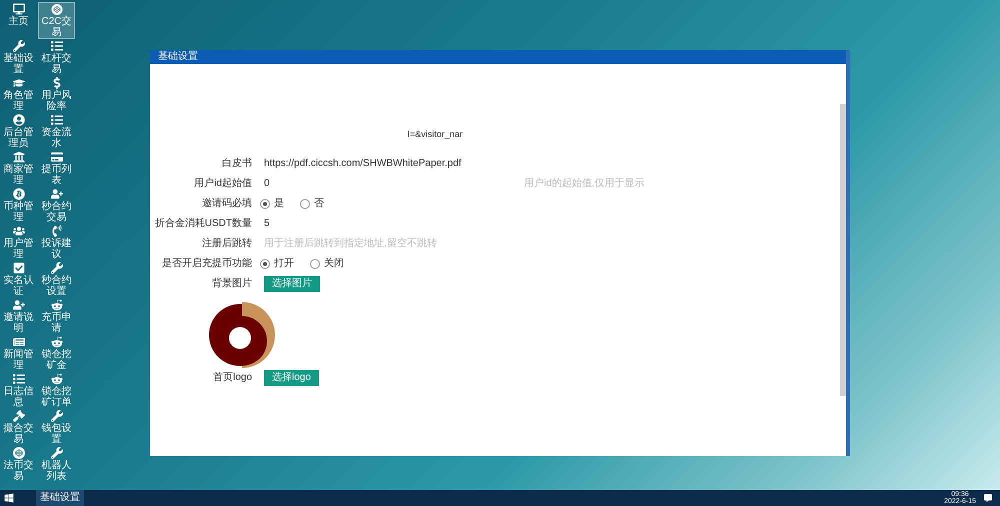 The image size is (1000, 506). I want to click on field-hint: 用户id的起始值,仅用于显示, so click(584, 183).